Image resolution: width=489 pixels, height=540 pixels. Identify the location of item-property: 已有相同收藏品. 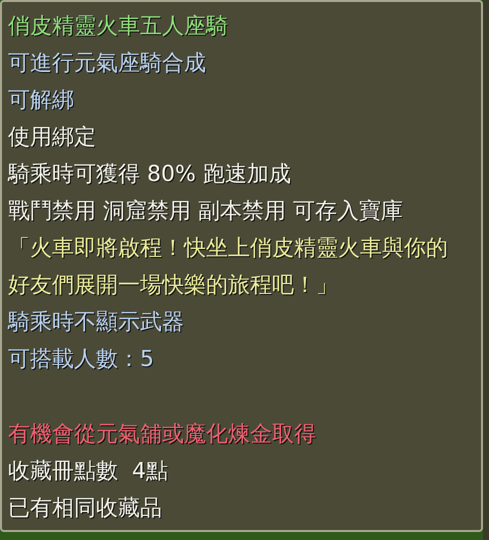
(85, 509).